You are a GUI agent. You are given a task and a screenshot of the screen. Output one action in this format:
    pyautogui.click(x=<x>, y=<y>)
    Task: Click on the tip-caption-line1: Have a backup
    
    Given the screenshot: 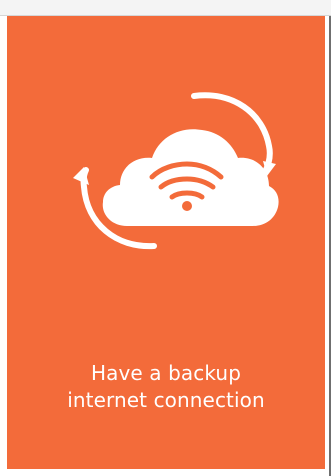 What is the action you would take?
    pyautogui.click(x=166, y=373)
    